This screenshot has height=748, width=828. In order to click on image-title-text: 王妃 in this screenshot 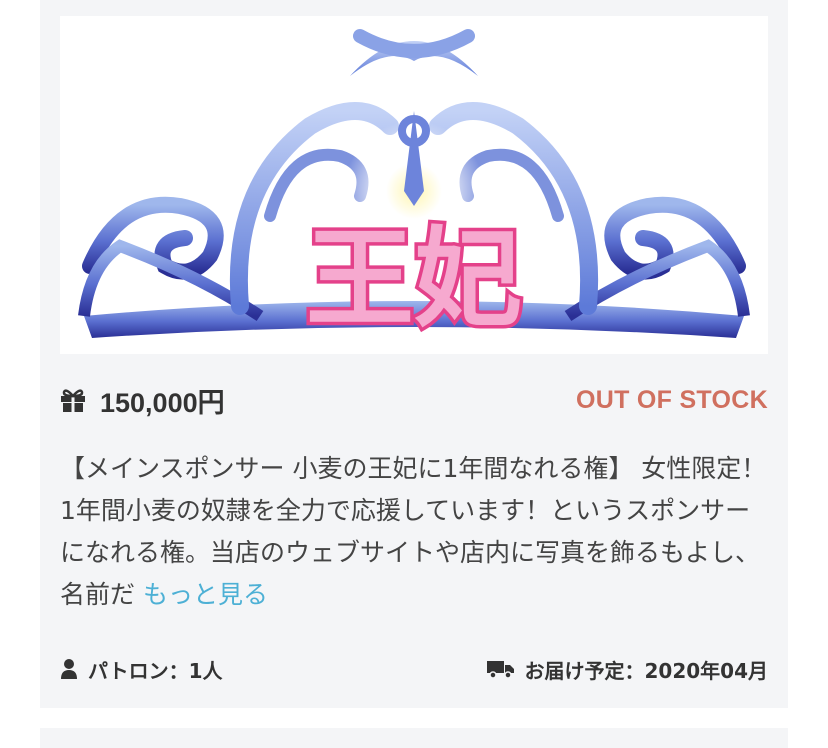, I will do `click(414, 279)`.